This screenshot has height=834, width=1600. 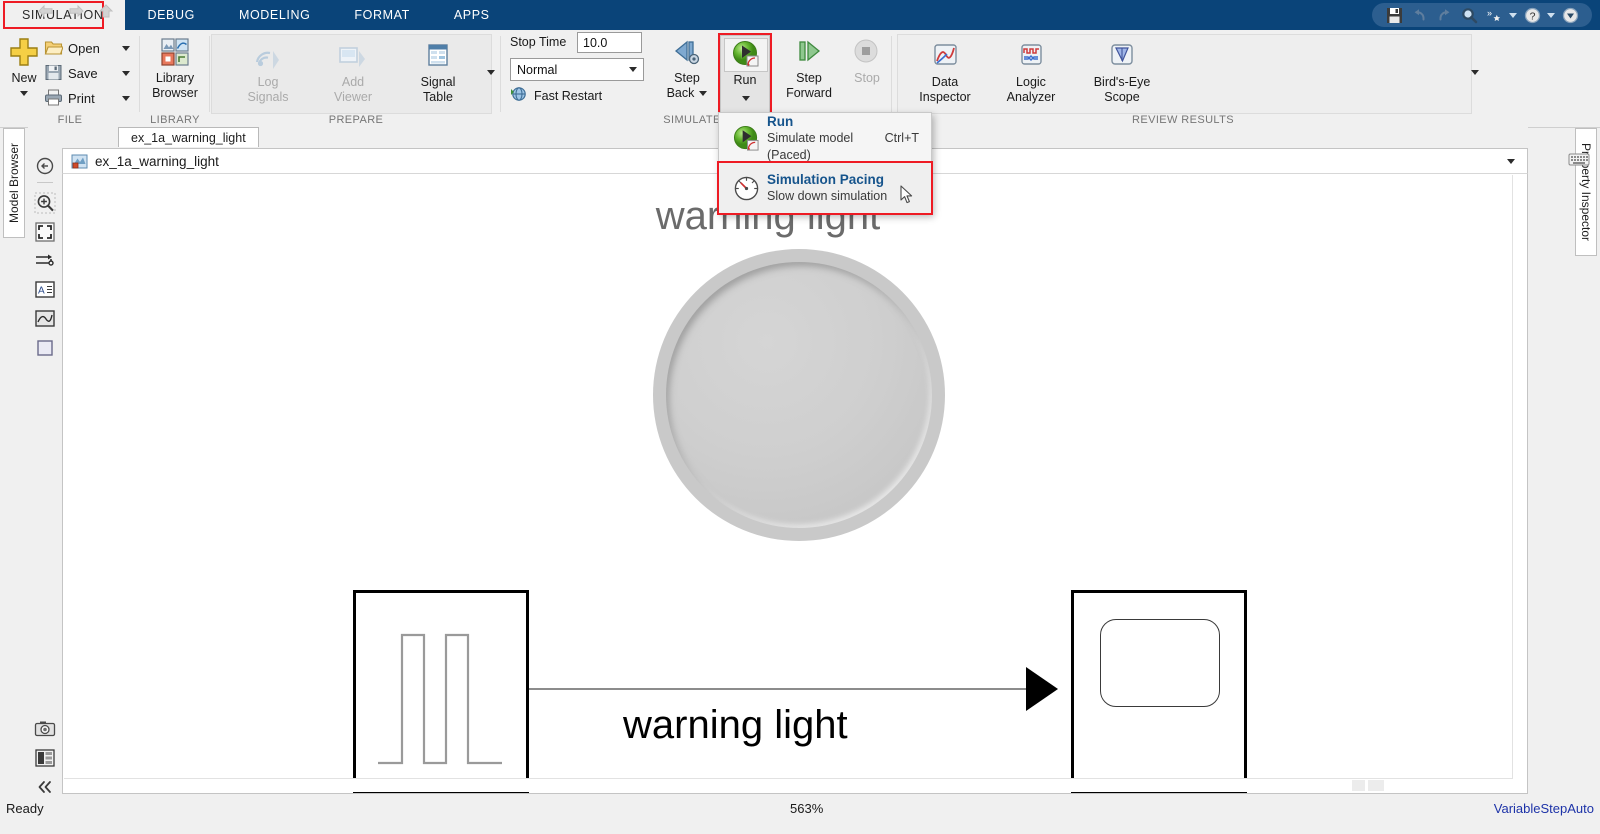 What do you see at coordinates (1394, 15) in the screenshot?
I see `save-icon` at bounding box center [1394, 15].